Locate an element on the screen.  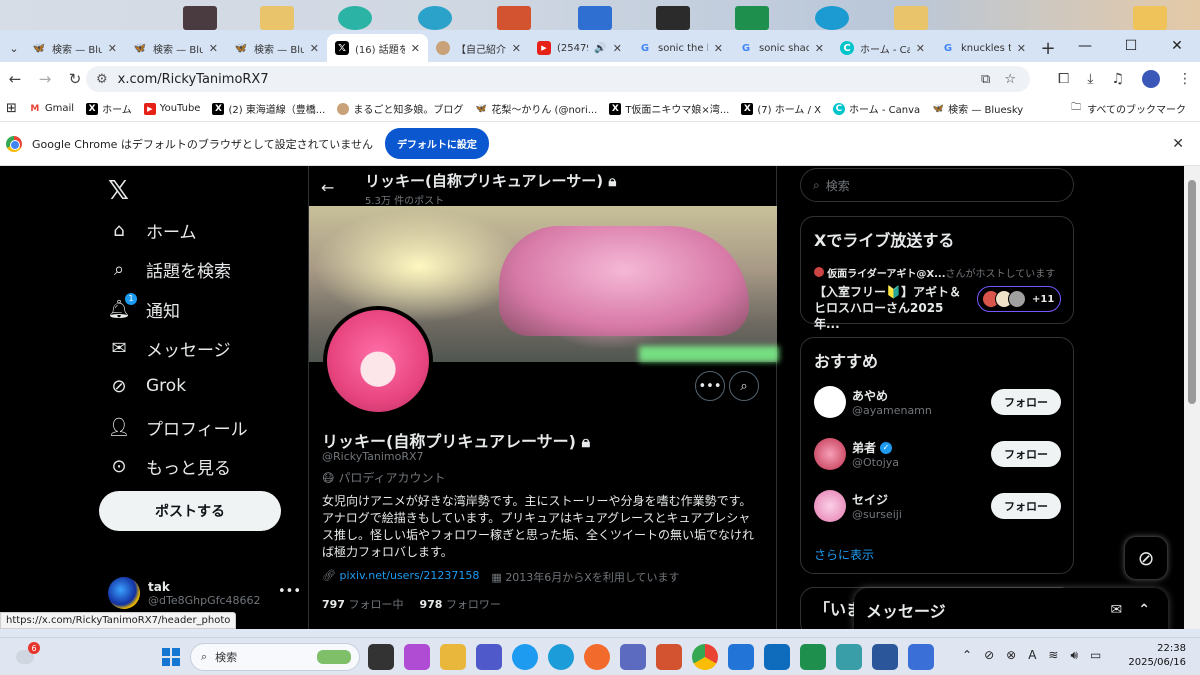
scrollbar-thumb is located at coordinates (1192, 292).